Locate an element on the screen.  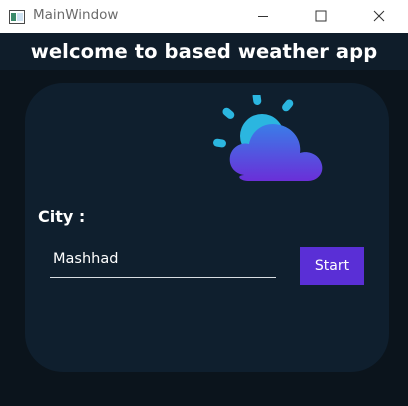
title-bar: MainWindow is located at coordinates (204, 16).